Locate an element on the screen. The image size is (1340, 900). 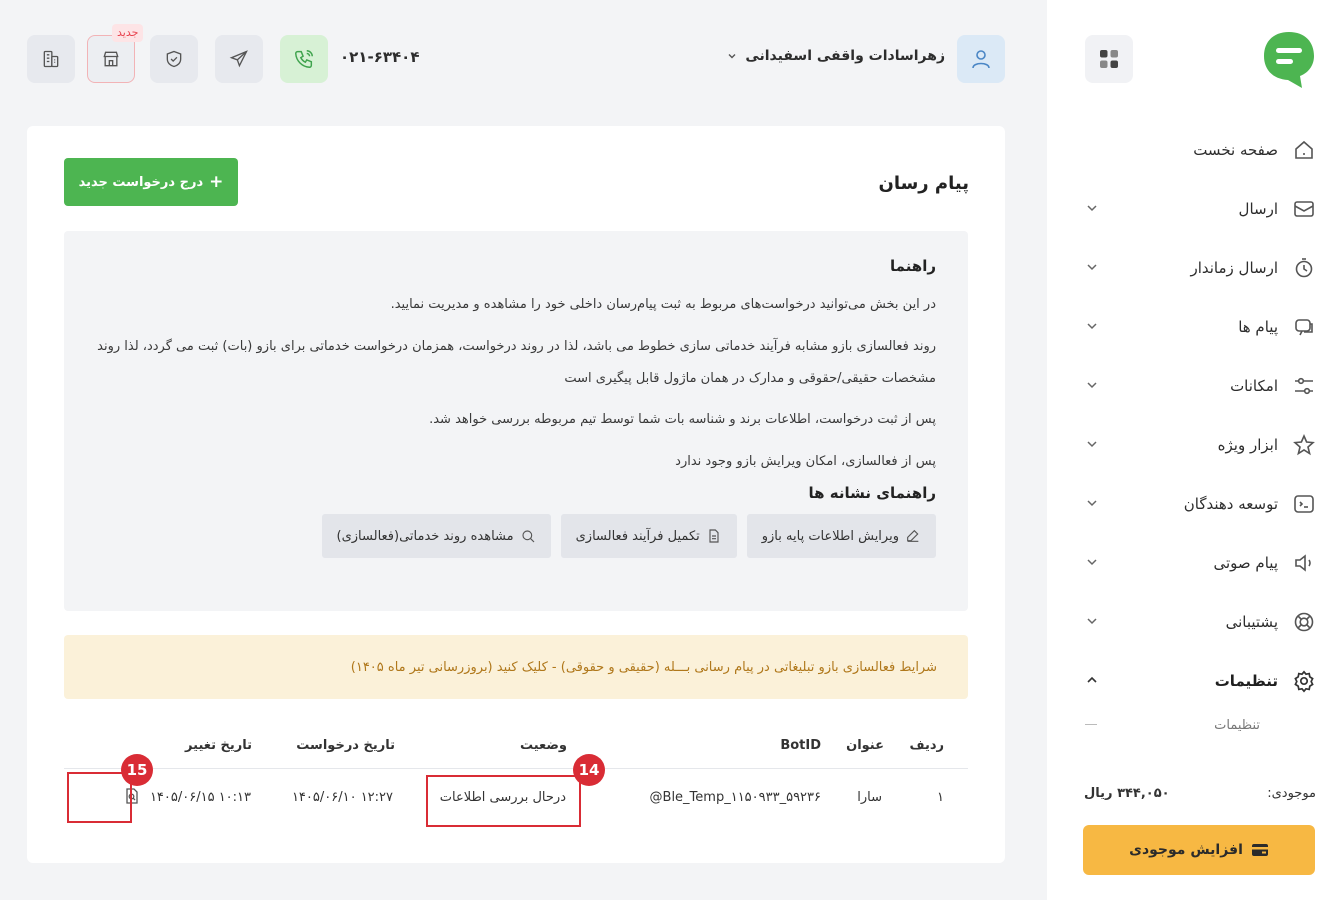
sidebar-item-special-tools: ابزار ویژه is located at coordinates (1193, 444).